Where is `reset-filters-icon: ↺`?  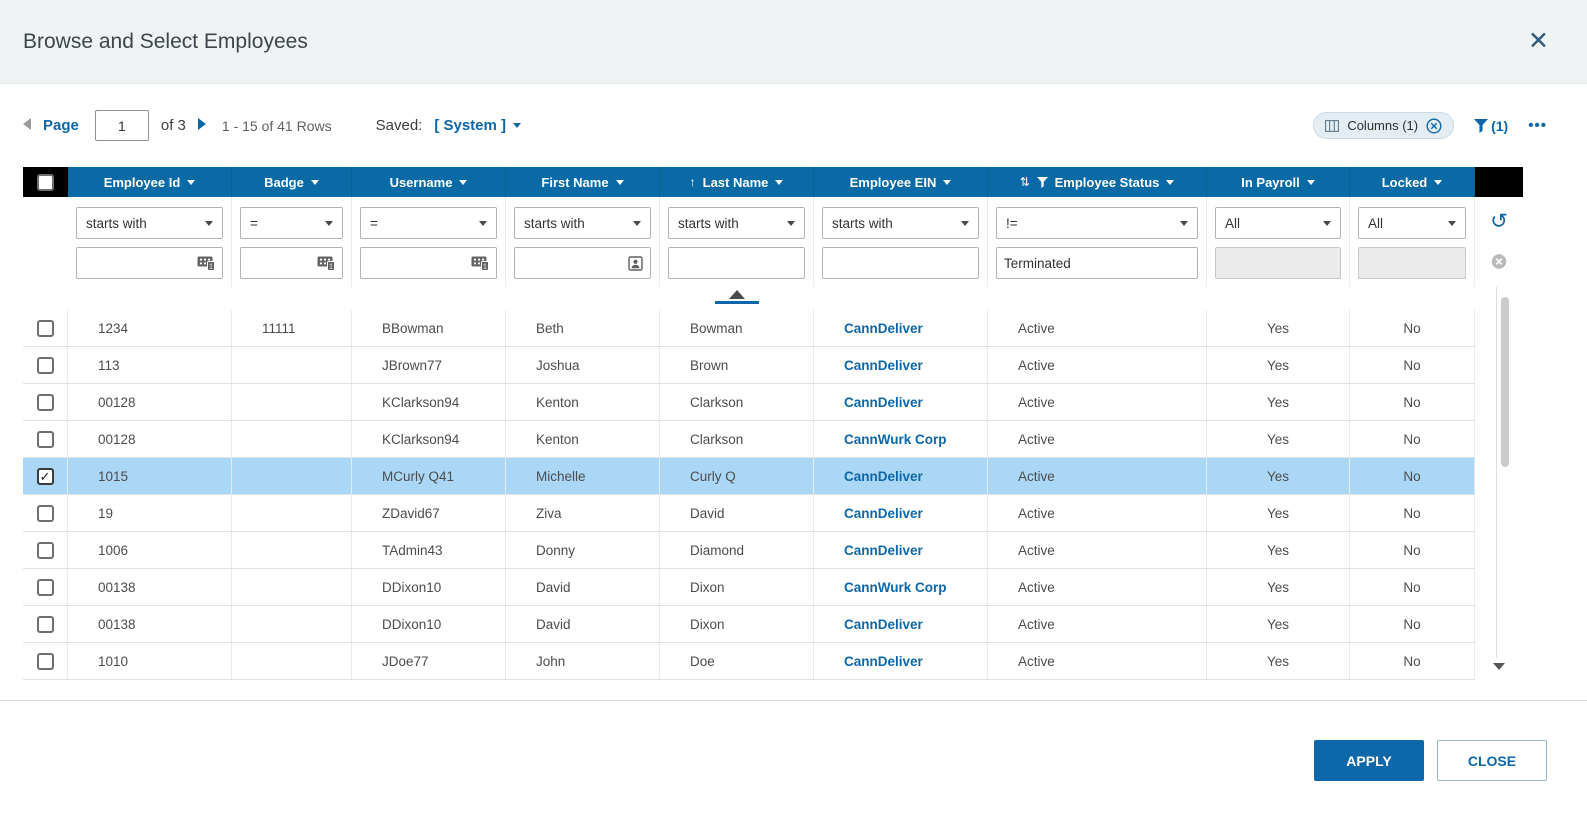
reset-filters-icon: ↺ is located at coordinates (1499, 221).